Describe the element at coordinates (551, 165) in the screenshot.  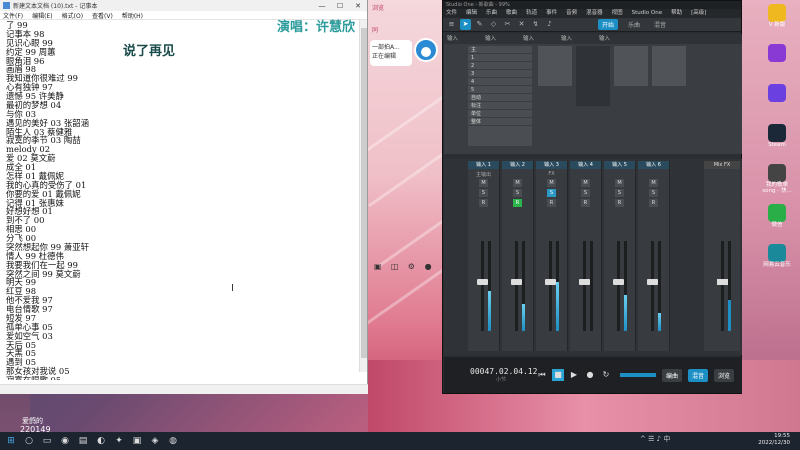
I see `channel-name: 输入 3` at that location.